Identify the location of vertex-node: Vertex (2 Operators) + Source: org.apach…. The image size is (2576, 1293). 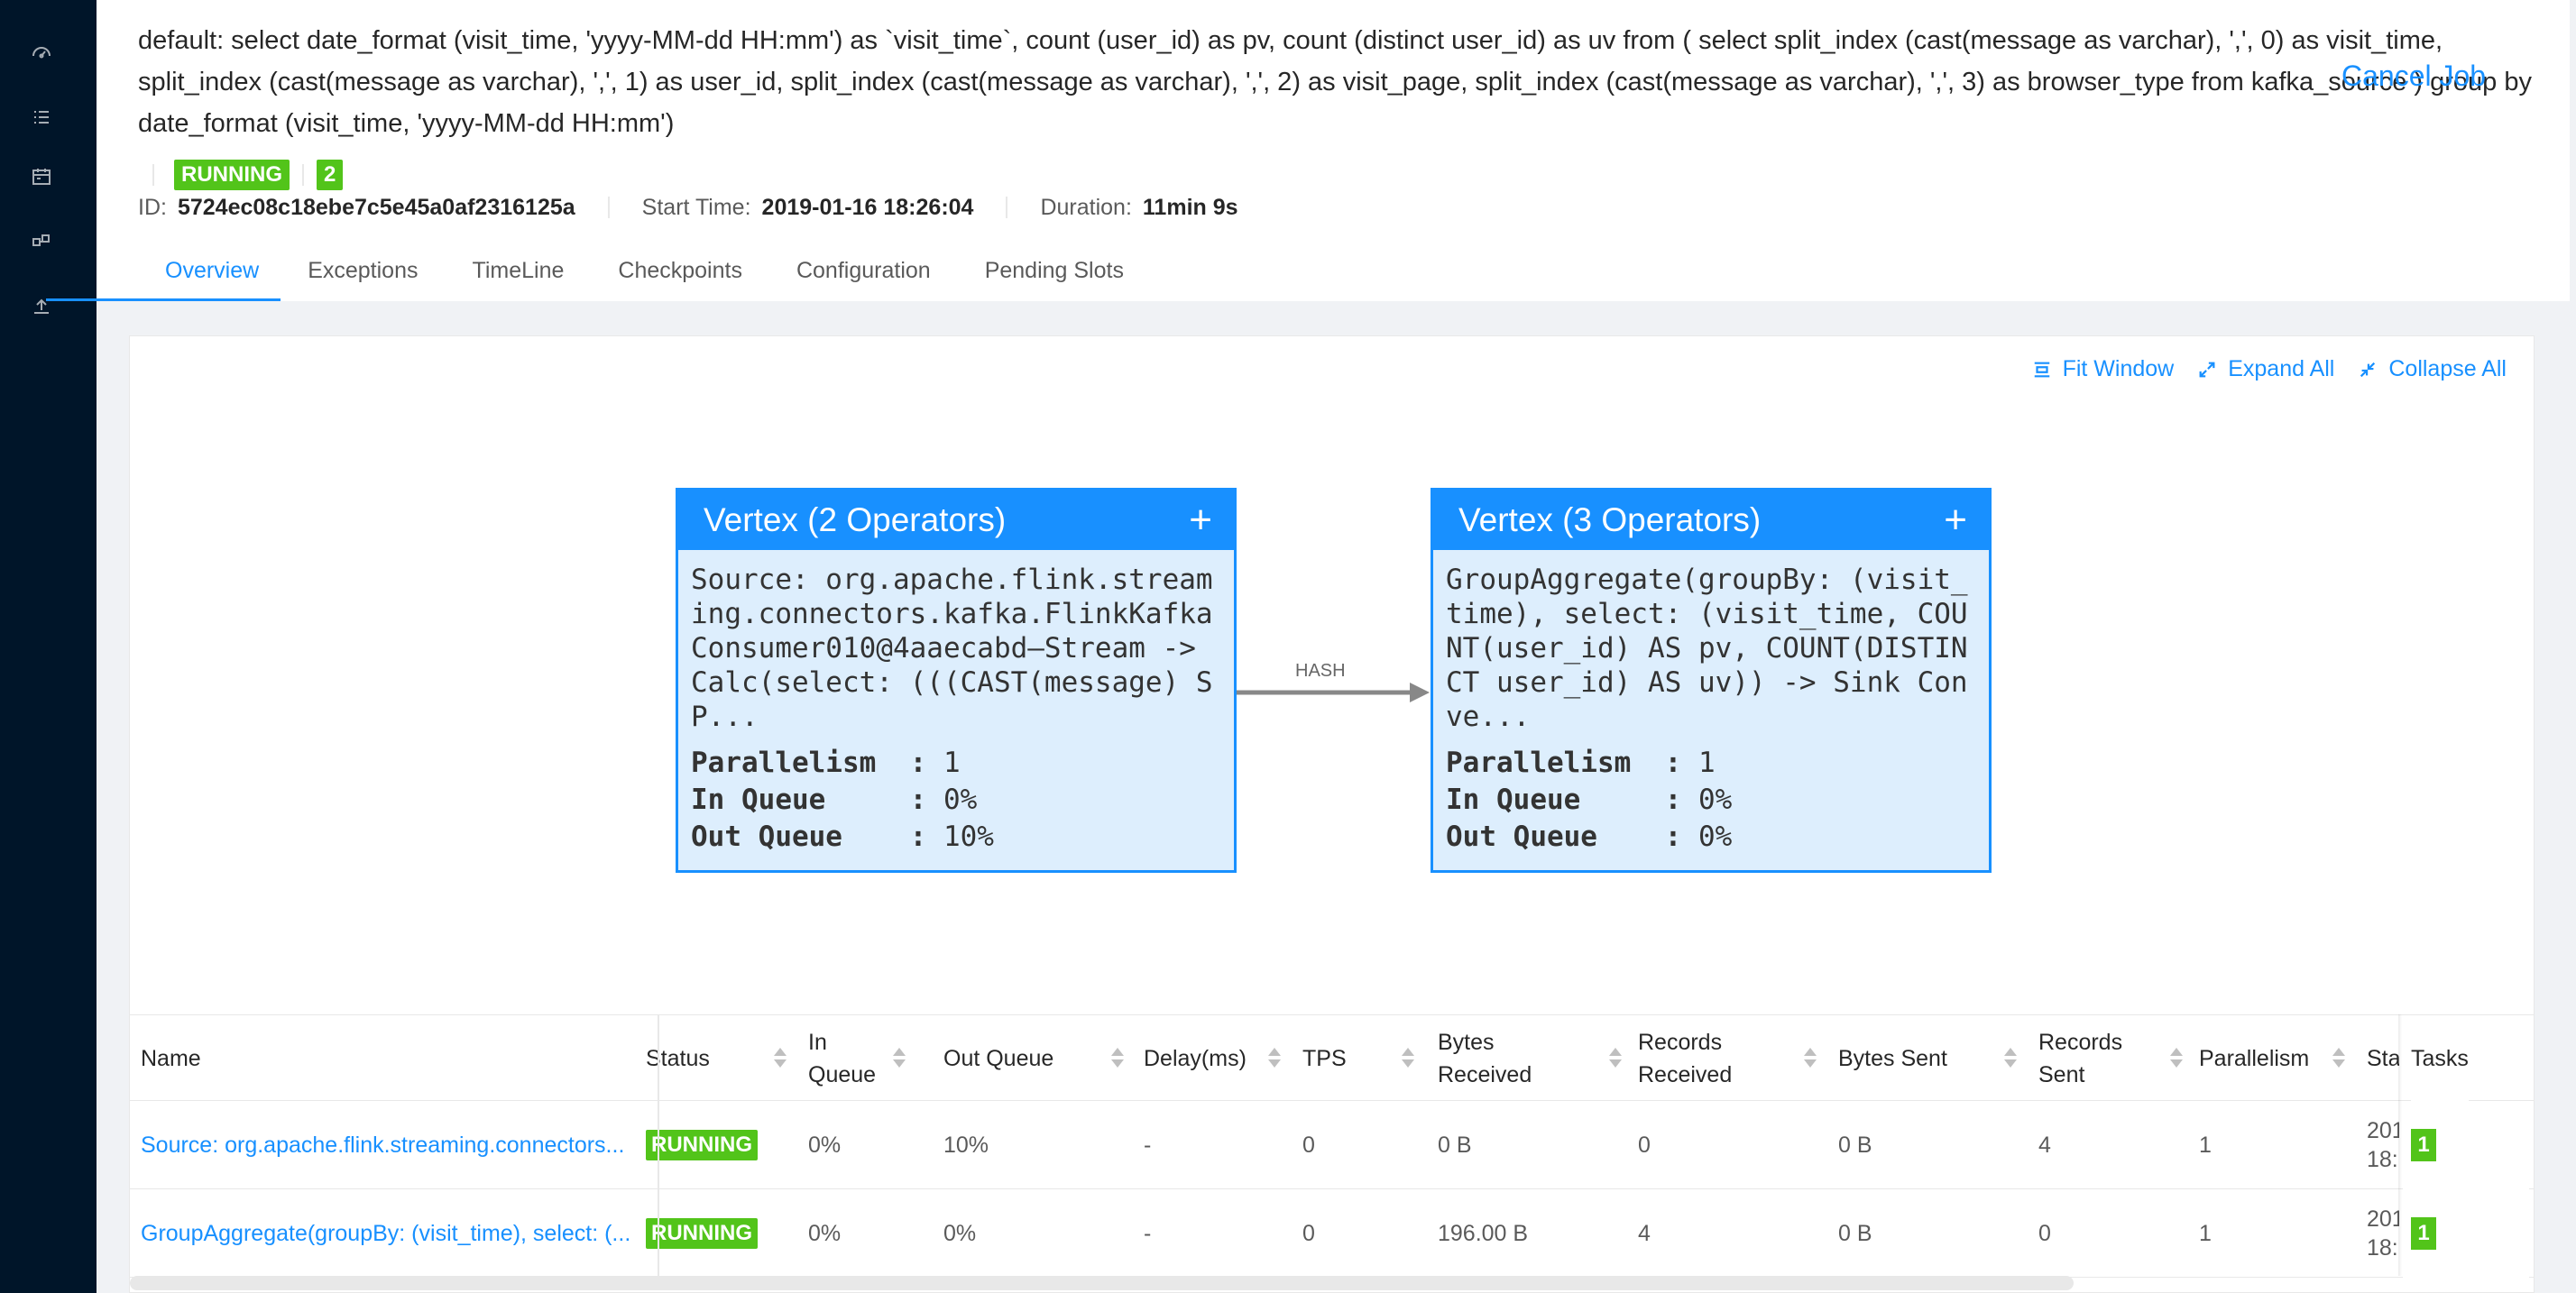
(956, 681).